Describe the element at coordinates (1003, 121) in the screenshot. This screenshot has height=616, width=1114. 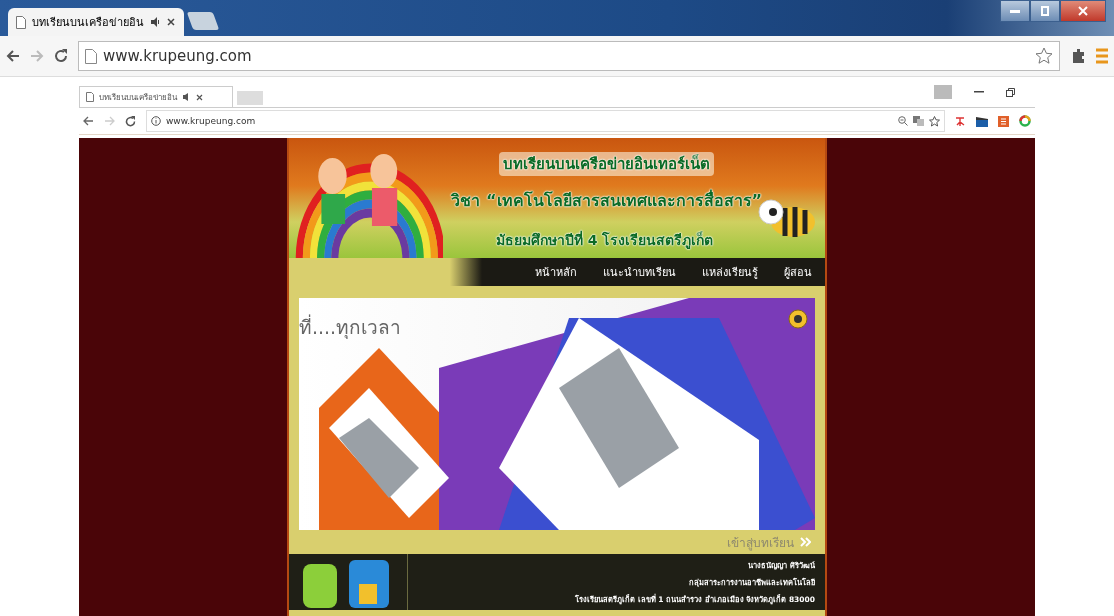
I see `document-icon` at that location.